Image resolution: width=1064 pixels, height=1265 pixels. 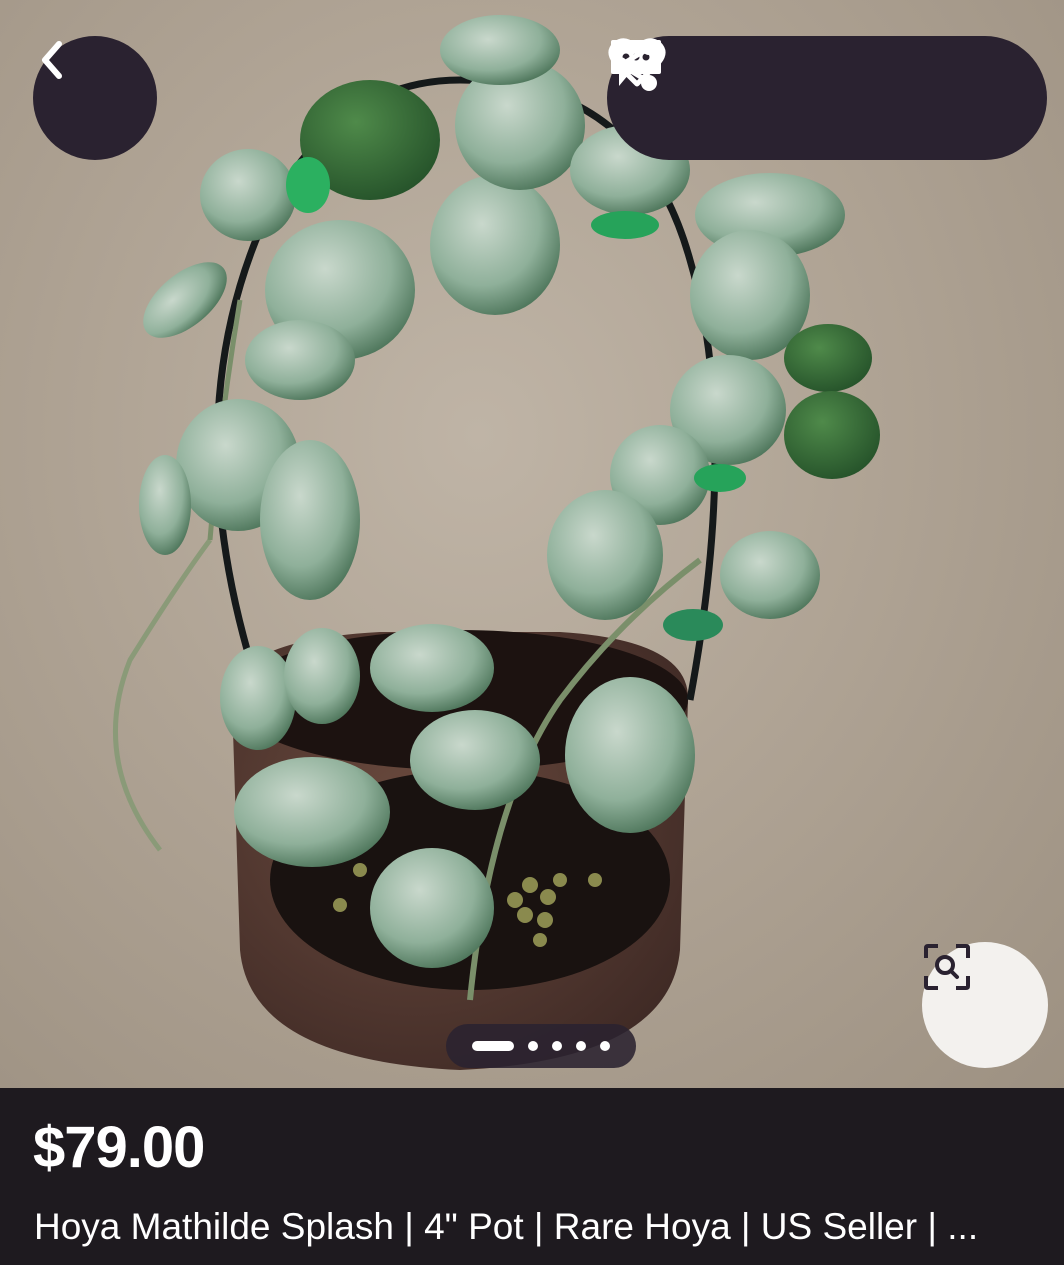 What do you see at coordinates (947, 967) in the screenshot?
I see `visual-search-icon` at bounding box center [947, 967].